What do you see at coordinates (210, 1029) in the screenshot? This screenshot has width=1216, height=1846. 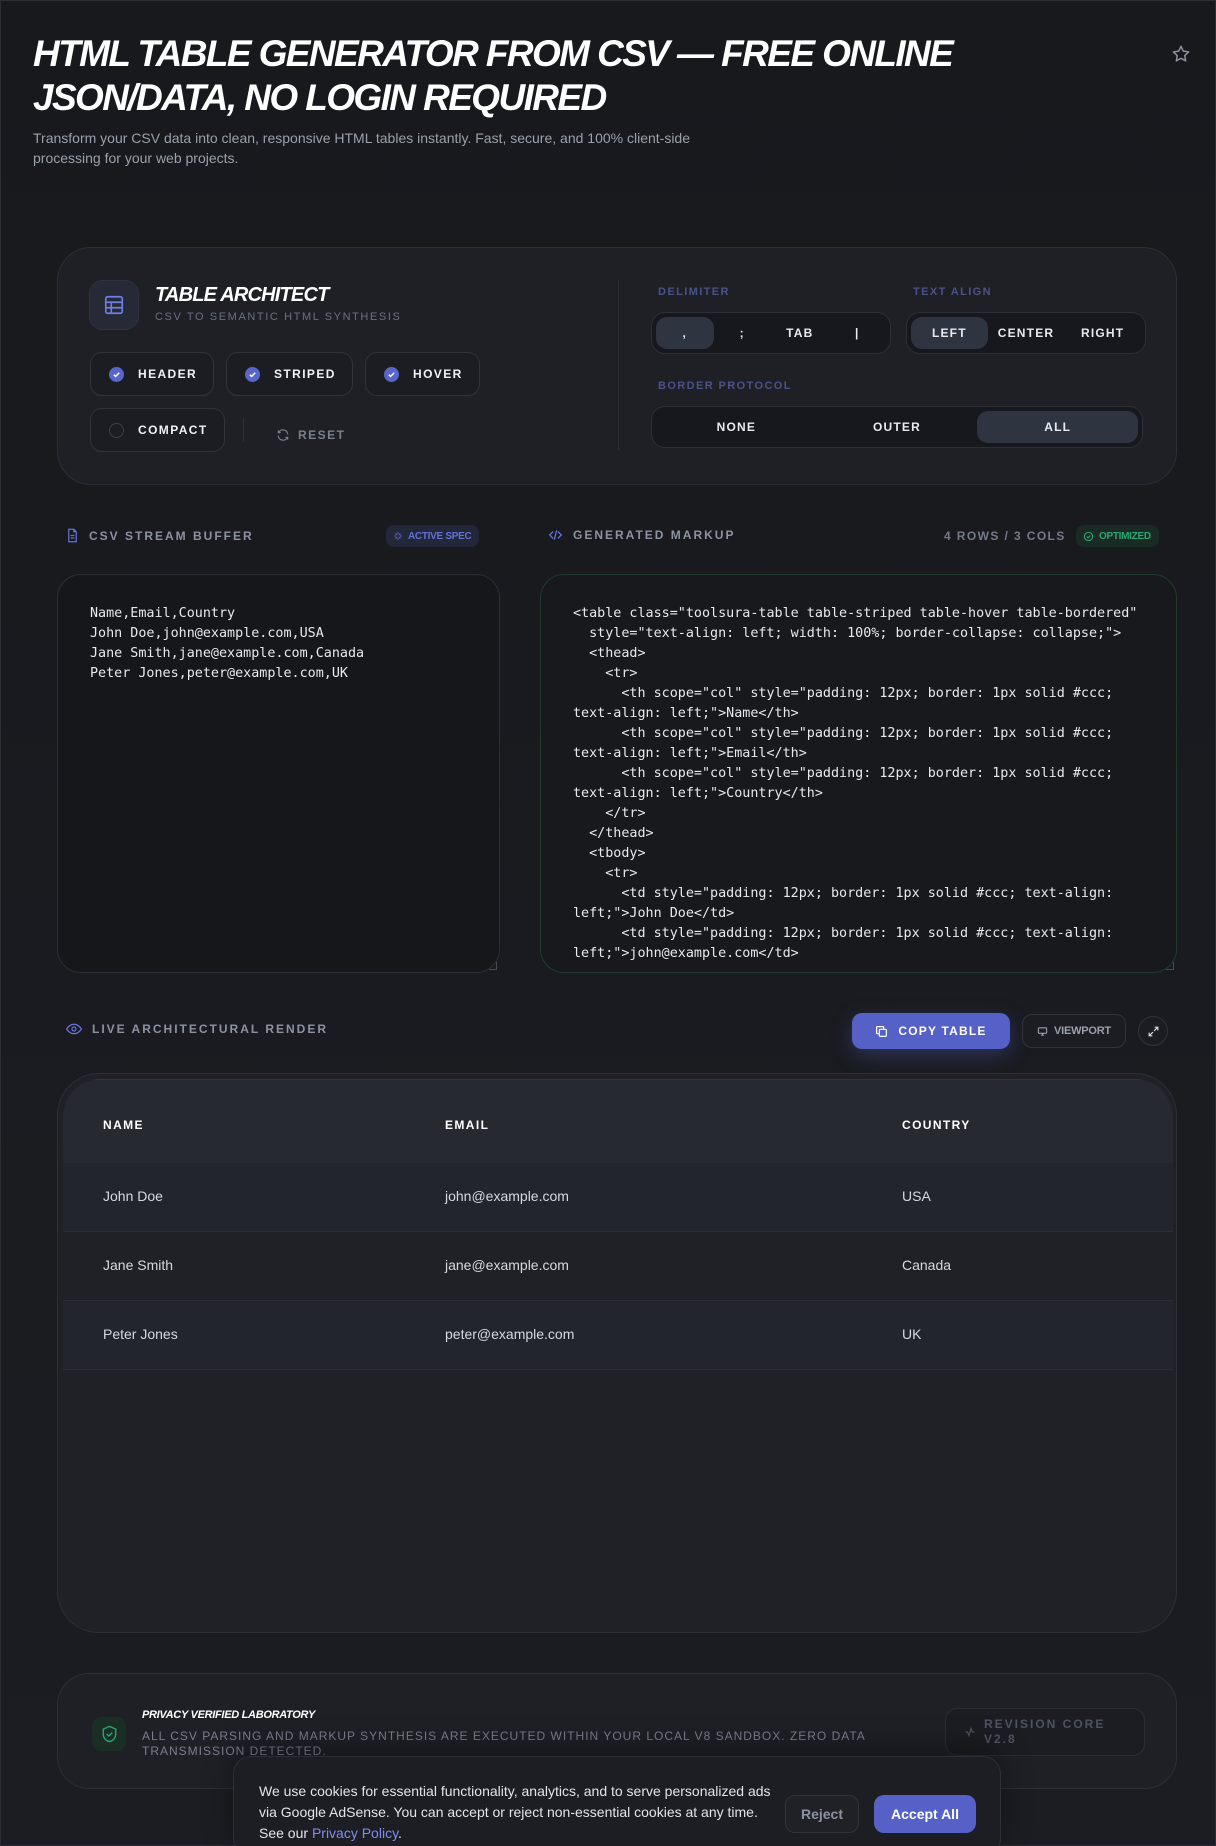 I see `render-section-title: LIVE ARCHITECTURAL RENDER` at bounding box center [210, 1029].